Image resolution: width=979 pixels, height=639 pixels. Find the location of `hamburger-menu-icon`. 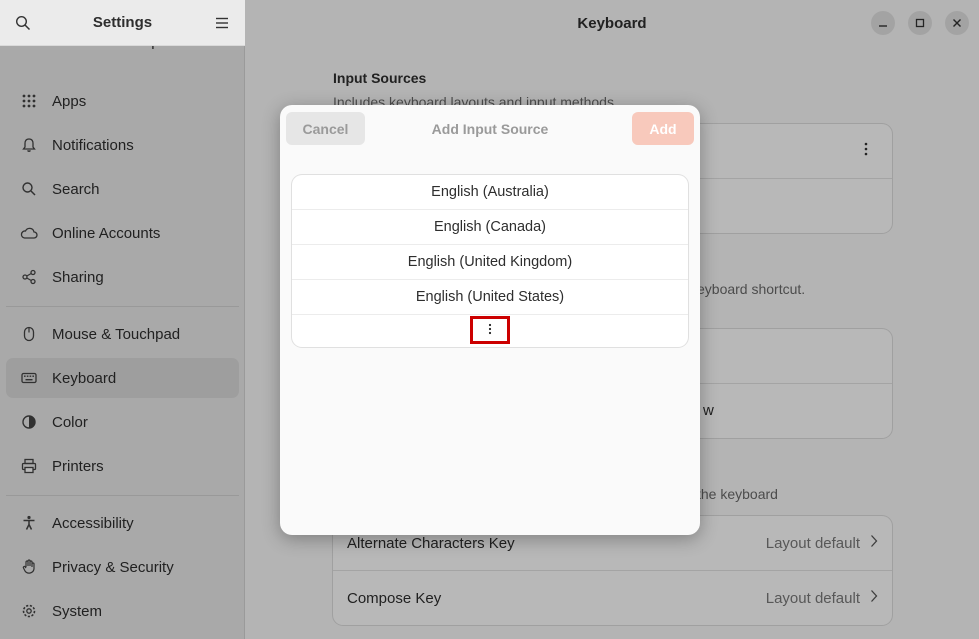

hamburger-menu-icon is located at coordinates (222, 23).